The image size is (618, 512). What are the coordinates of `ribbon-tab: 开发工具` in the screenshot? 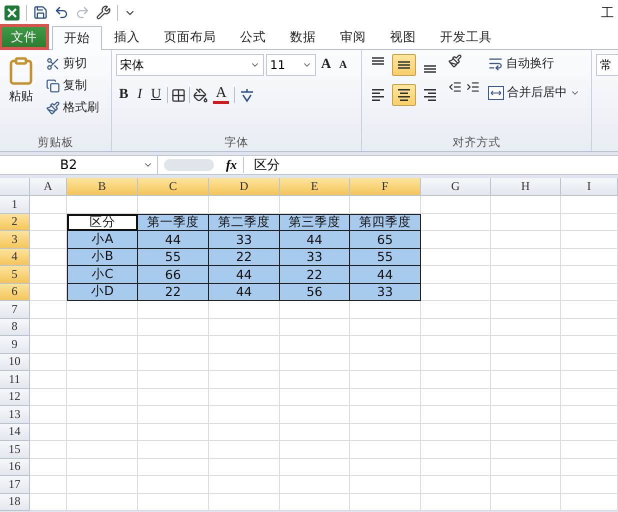 It's located at (466, 37).